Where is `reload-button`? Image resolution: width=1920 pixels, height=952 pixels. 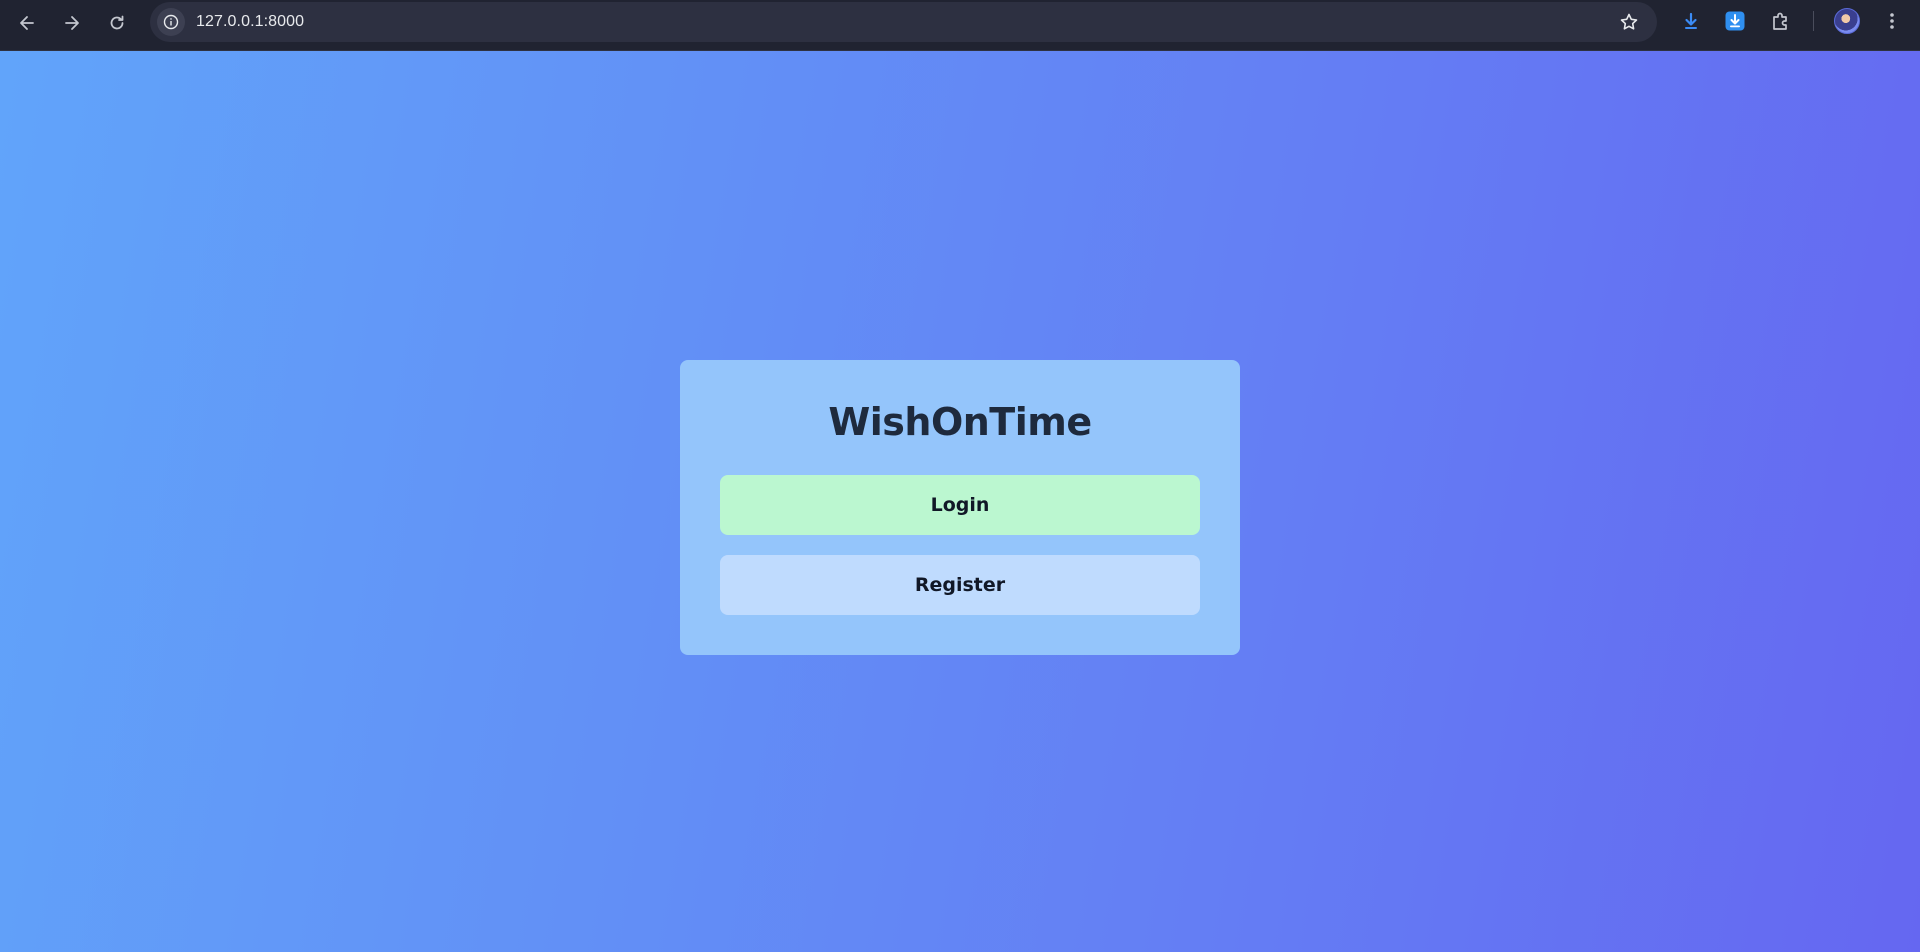
reload-button is located at coordinates (117, 23).